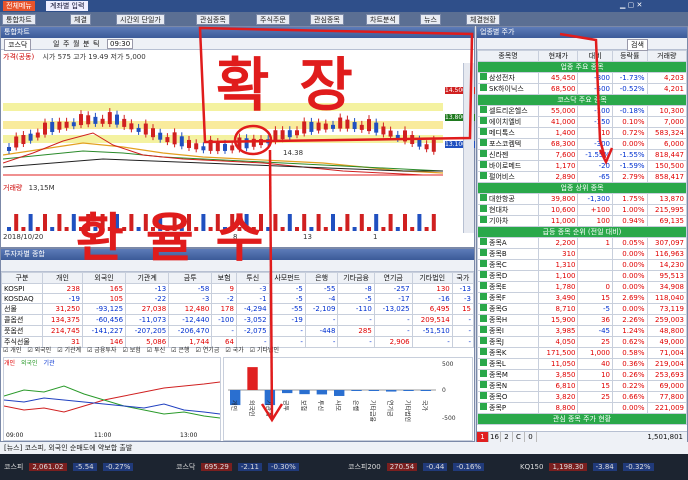 This screenshot has height=480, width=688. What do you see at coordinates (582, 111) in the screenshot?
I see `rank-row: 셀트리온헬스 55,000 -100 -0.18% 10,300` at bounding box center [582, 111].